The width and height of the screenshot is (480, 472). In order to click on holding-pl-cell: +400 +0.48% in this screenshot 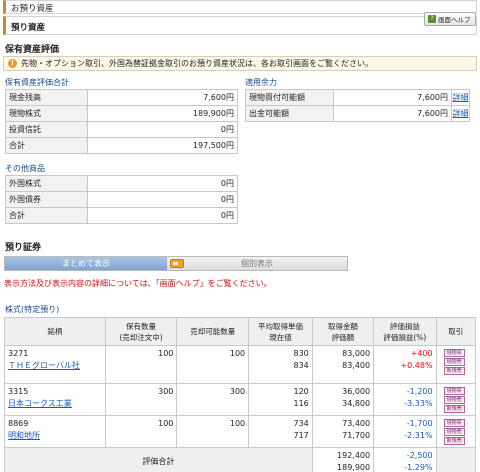, I will do `click(405, 364)`.